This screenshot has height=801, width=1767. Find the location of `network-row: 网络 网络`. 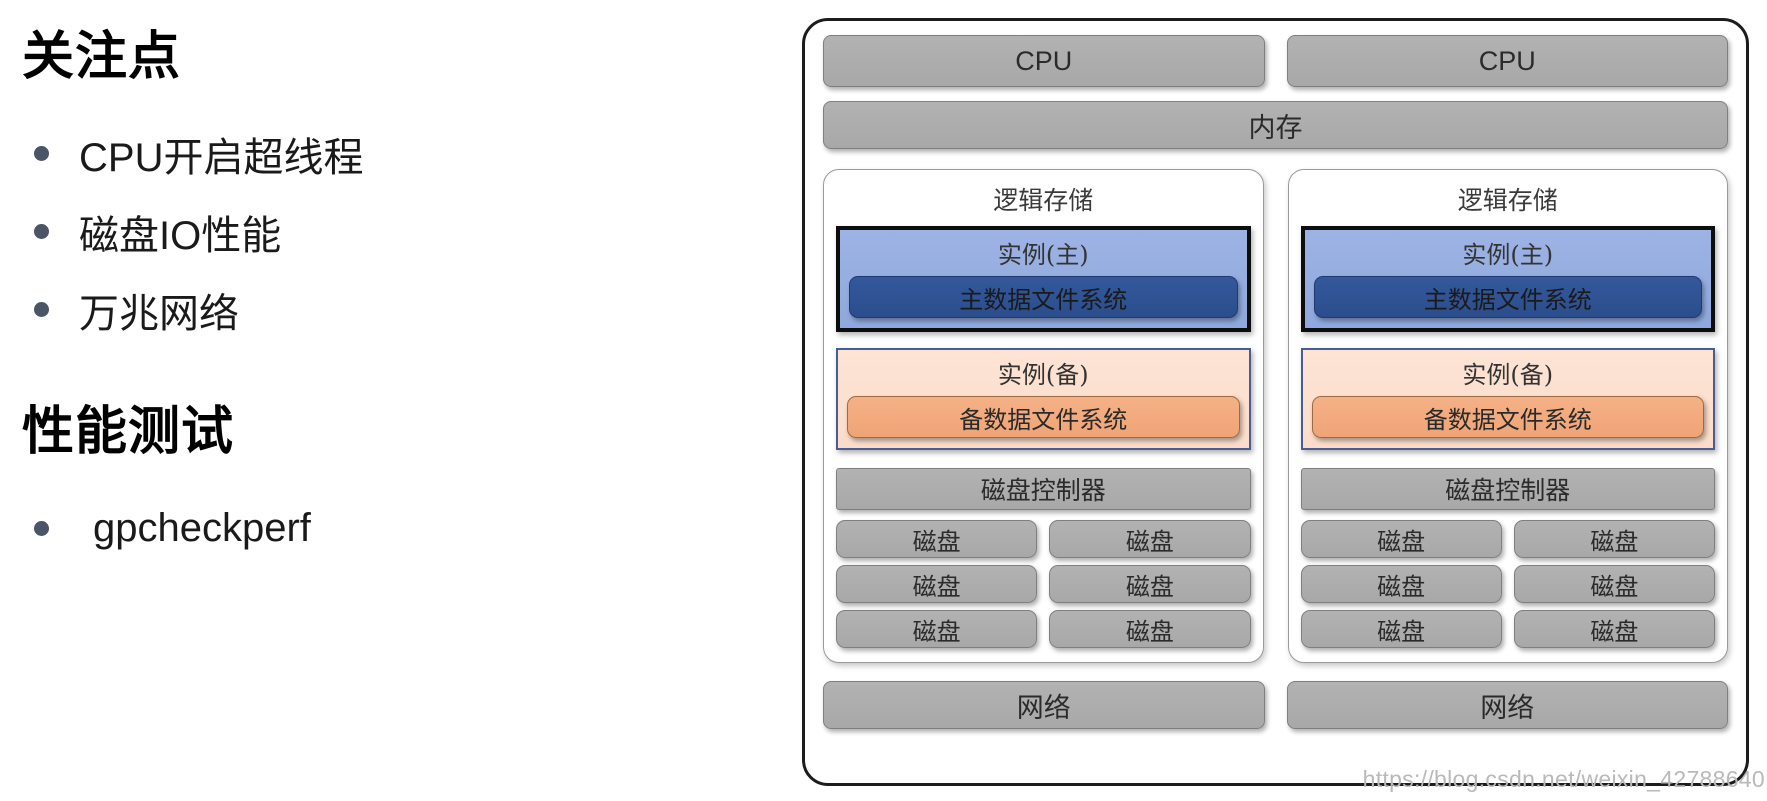

network-row: 网络 网络 is located at coordinates (1275, 705).